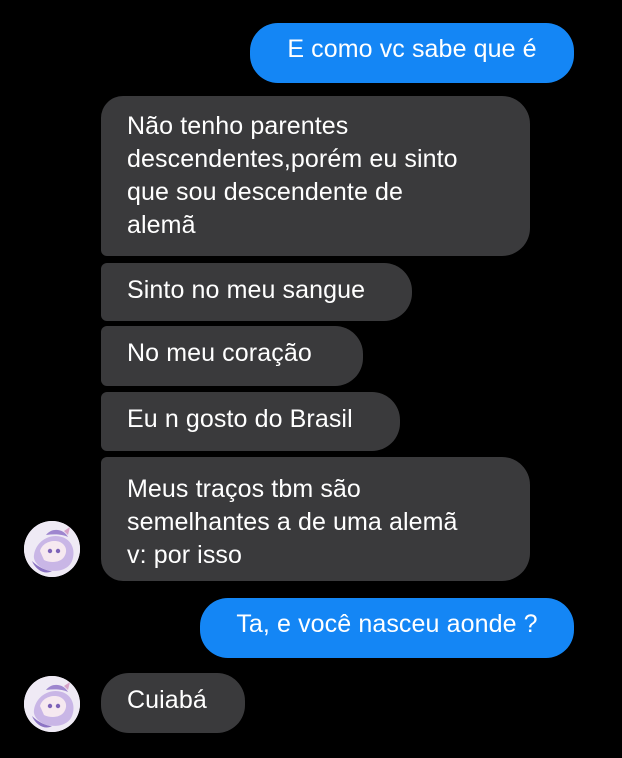 The width and height of the screenshot is (622, 758). Describe the element at coordinates (232, 356) in the screenshot. I see `received-message-bubble: No meu coração` at that location.